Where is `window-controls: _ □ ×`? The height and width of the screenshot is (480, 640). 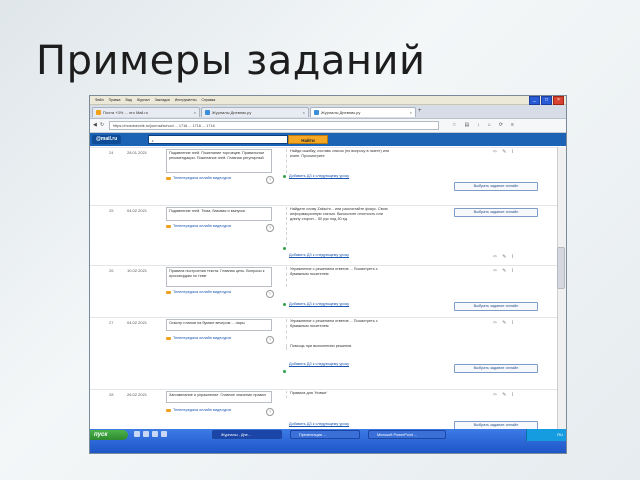
window-controls: _ □ × is located at coordinates (546, 100).